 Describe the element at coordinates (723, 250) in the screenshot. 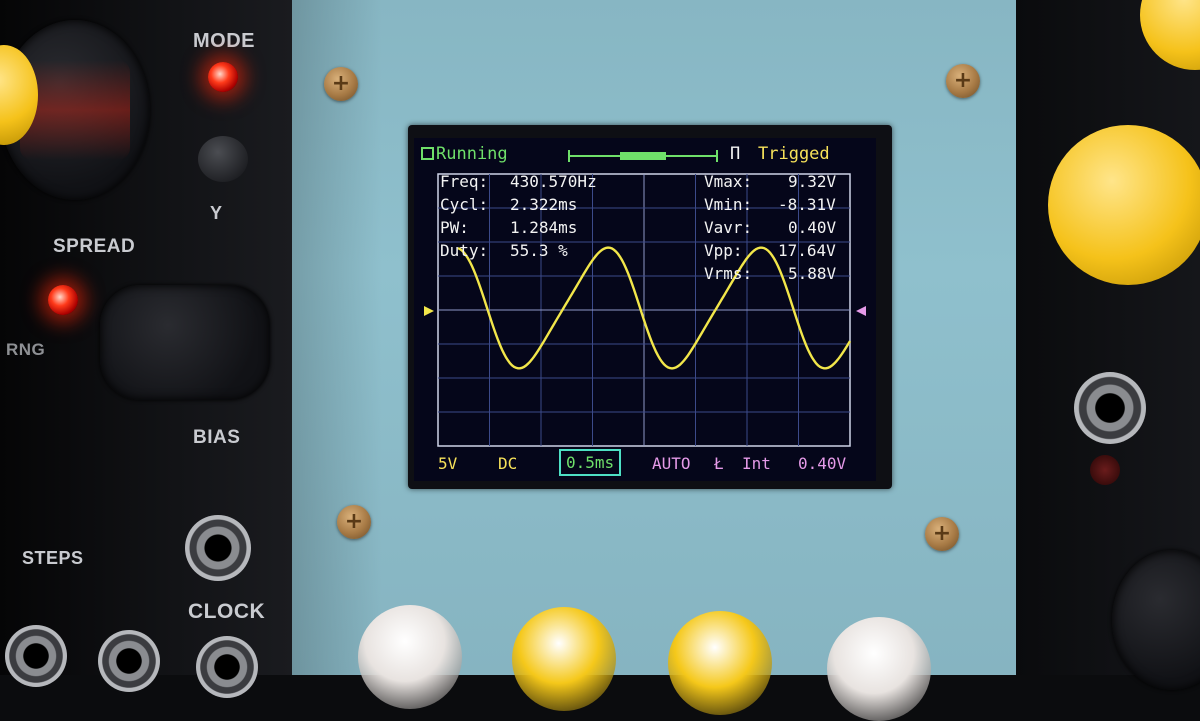

I see `measure-label: Vpp:` at that location.